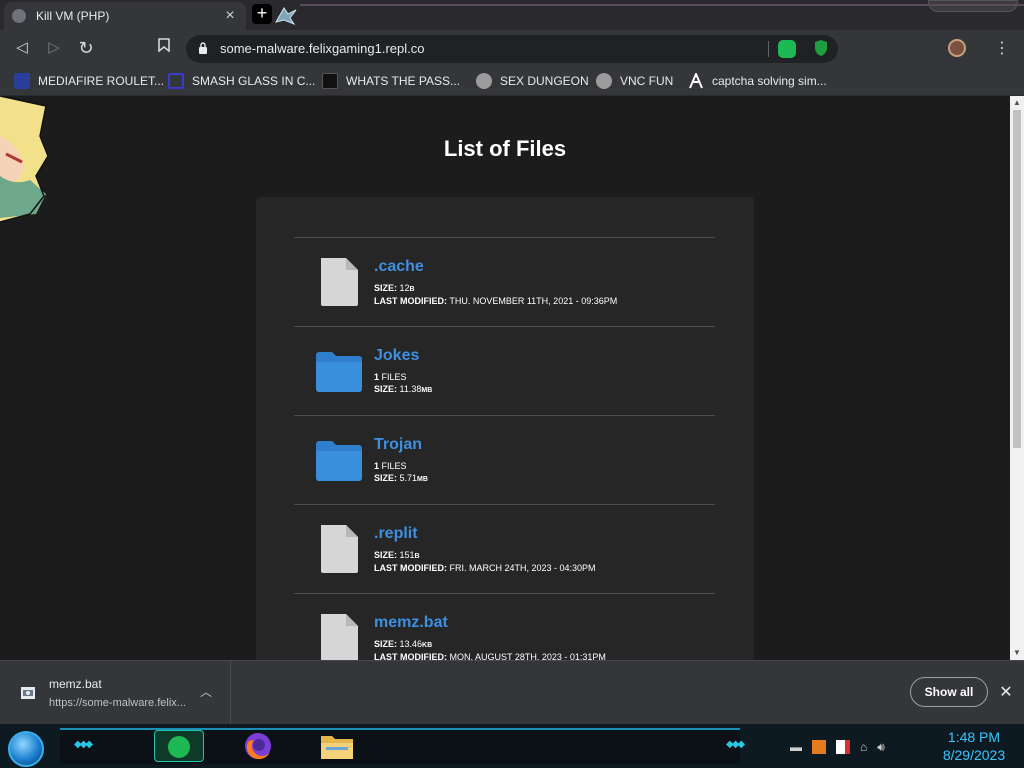 The height and width of the screenshot is (768, 1024). What do you see at coordinates (512, 49) in the screenshot?
I see `address-bar: some-malware.felixgaming1.repl.co` at bounding box center [512, 49].